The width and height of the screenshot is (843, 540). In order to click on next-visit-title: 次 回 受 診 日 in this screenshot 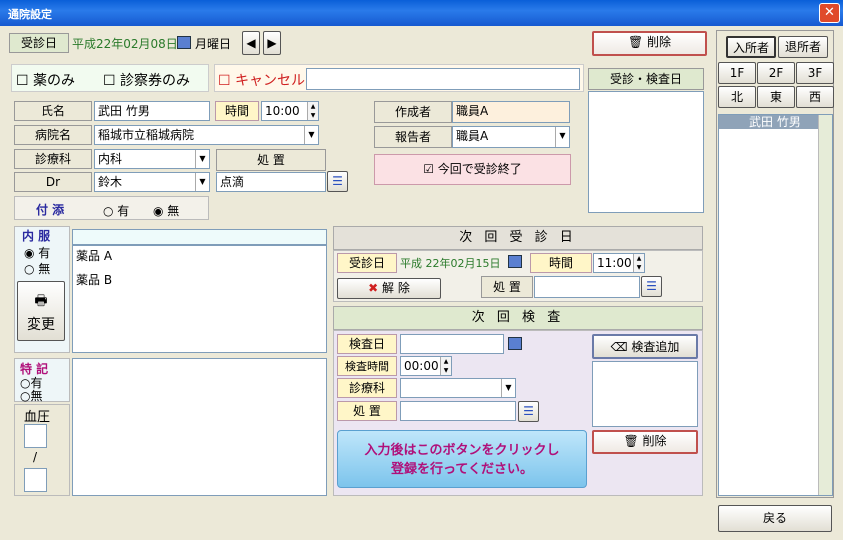, I will do `click(518, 238)`.